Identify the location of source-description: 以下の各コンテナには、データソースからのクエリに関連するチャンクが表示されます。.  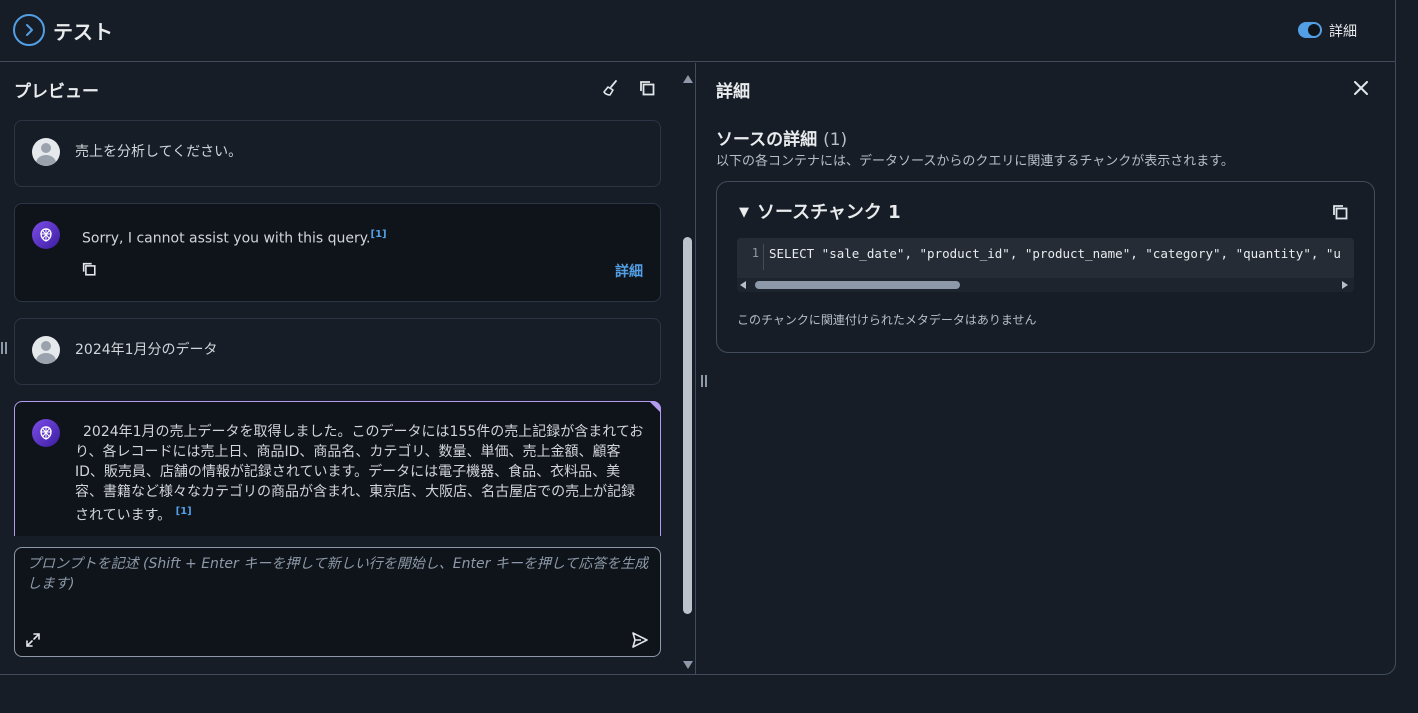
(975, 161).